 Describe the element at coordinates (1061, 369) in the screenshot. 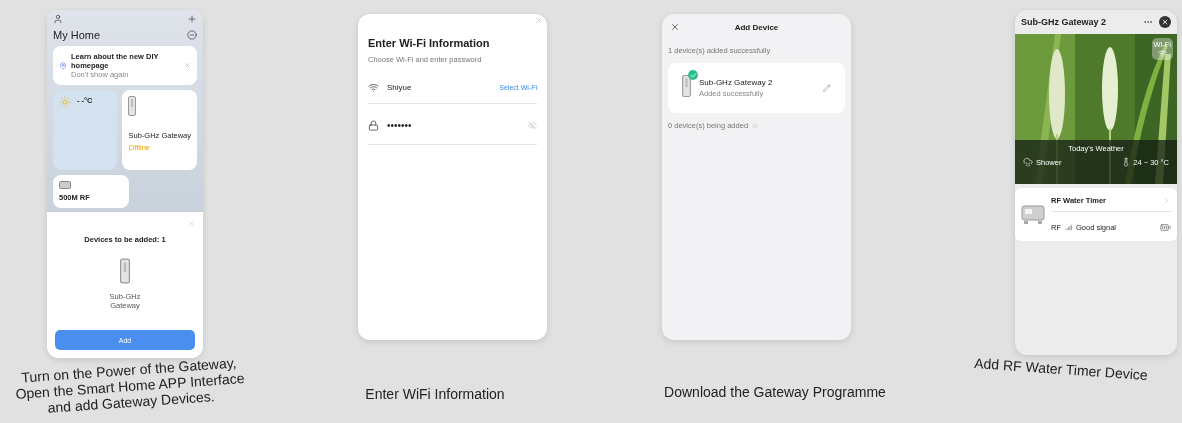

I see `step-caption: Add RF Water Timer Device` at that location.